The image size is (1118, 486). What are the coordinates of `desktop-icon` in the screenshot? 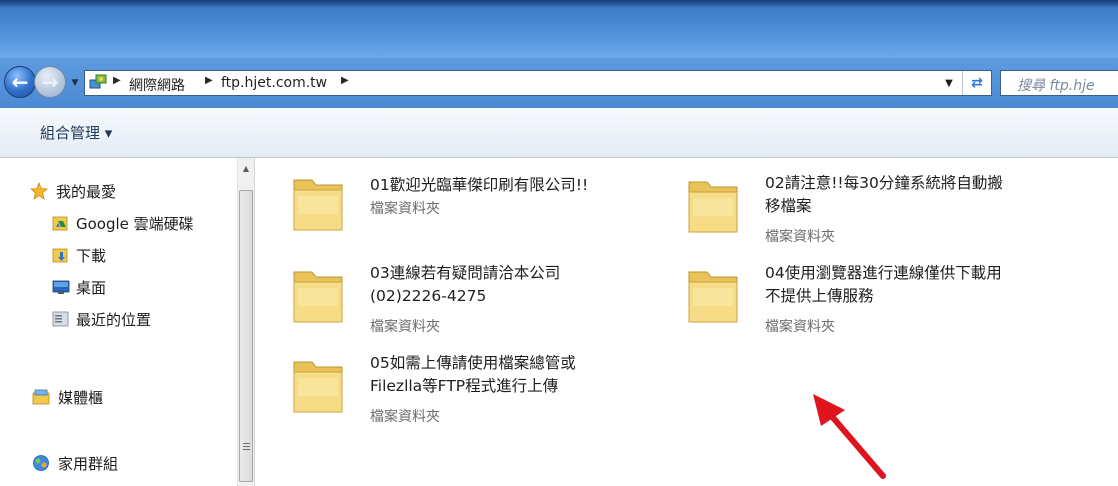 It's located at (61, 287).